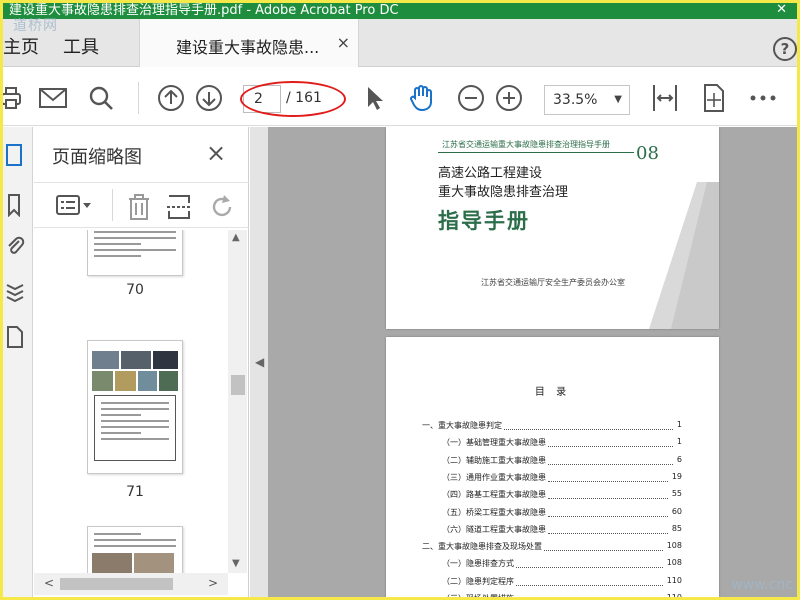 This screenshot has height=600, width=800. I want to click on window-close-icon: ✕, so click(781, 10).